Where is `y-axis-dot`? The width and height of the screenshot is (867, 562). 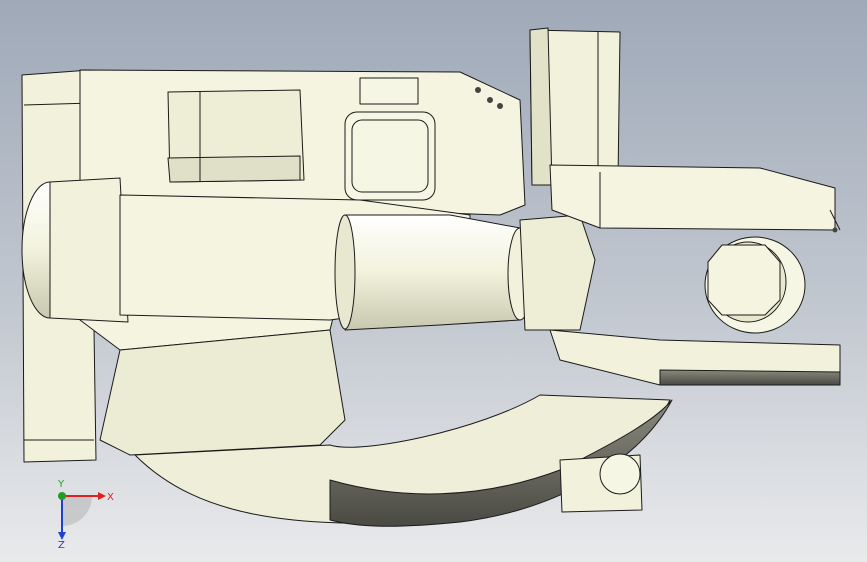
y-axis-dot is located at coordinates (62, 496).